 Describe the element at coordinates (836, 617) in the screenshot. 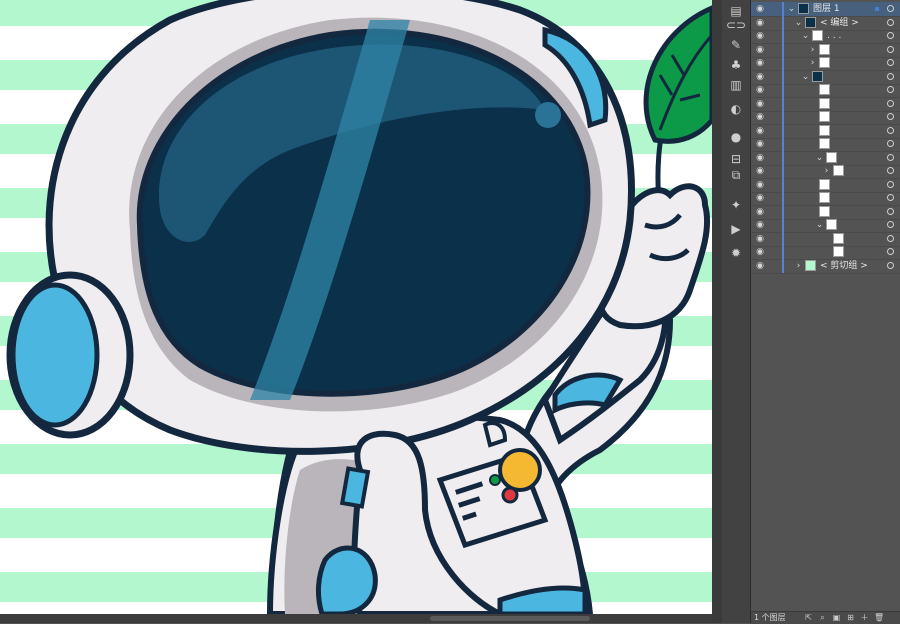

I see `clip-mask-icon: ▣` at that location.